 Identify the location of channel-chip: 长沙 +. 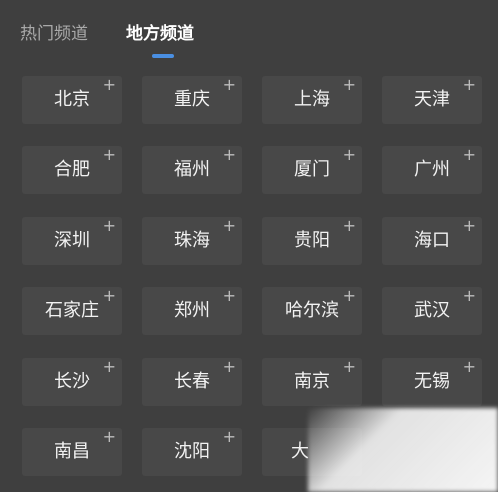
(72, 382).